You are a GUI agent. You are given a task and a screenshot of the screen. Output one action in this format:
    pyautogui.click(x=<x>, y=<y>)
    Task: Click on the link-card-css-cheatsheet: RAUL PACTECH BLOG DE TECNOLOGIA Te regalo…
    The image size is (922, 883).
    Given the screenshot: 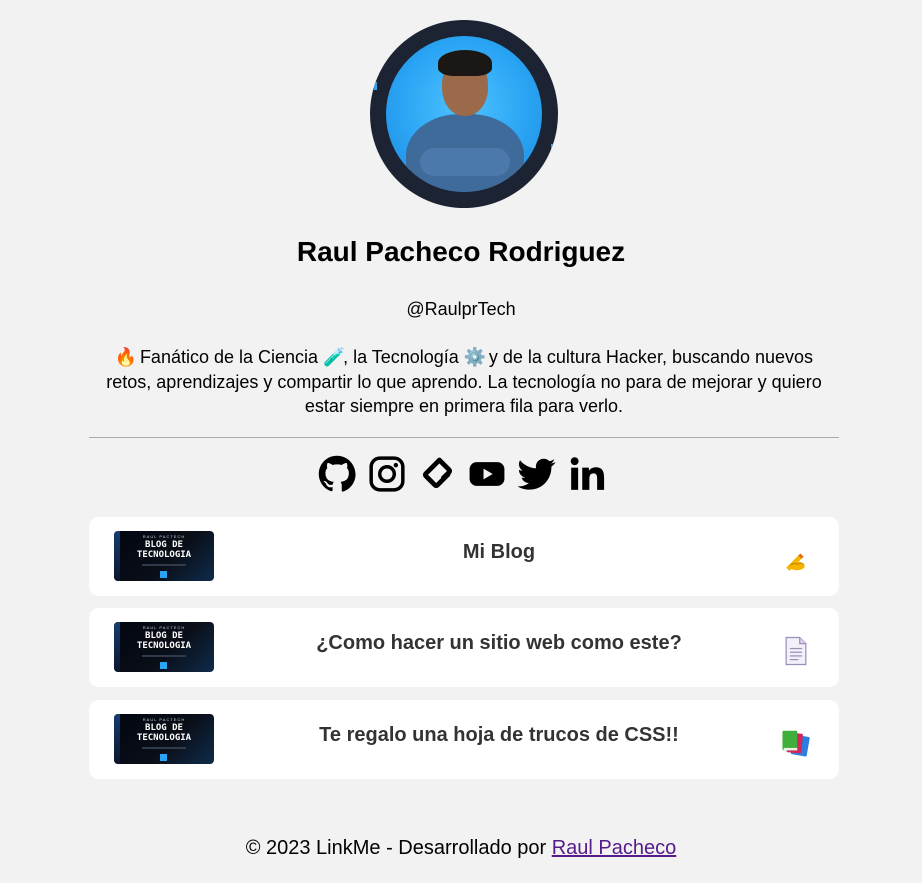 What is the action you would take?
    pyautogui.click(x=464, y=739)
    